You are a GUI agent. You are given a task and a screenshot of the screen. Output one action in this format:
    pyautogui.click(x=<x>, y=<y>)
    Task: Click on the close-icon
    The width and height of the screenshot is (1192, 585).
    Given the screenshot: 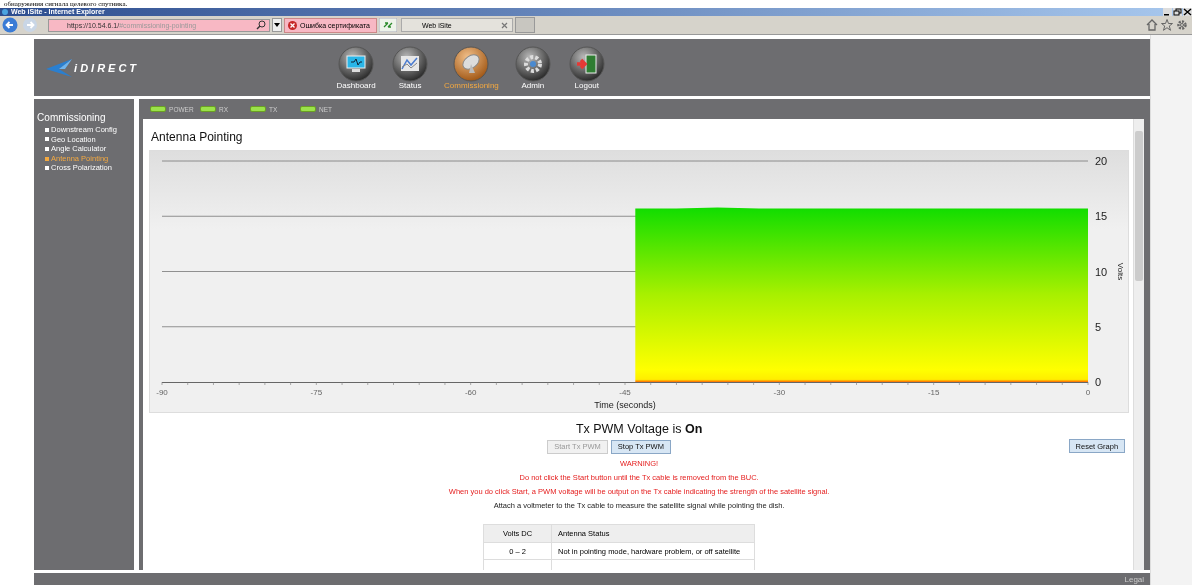 What is the action you would take?
    pyautogui.click(x=1187, y=12)
    